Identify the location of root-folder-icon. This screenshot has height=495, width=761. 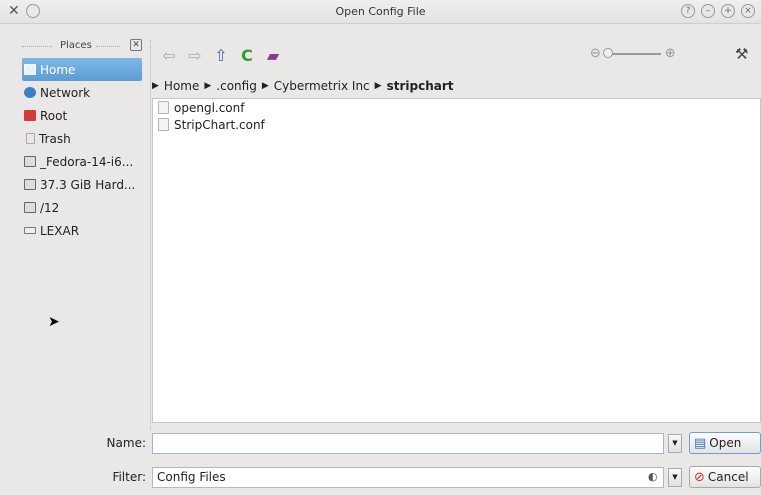
(30, 115).